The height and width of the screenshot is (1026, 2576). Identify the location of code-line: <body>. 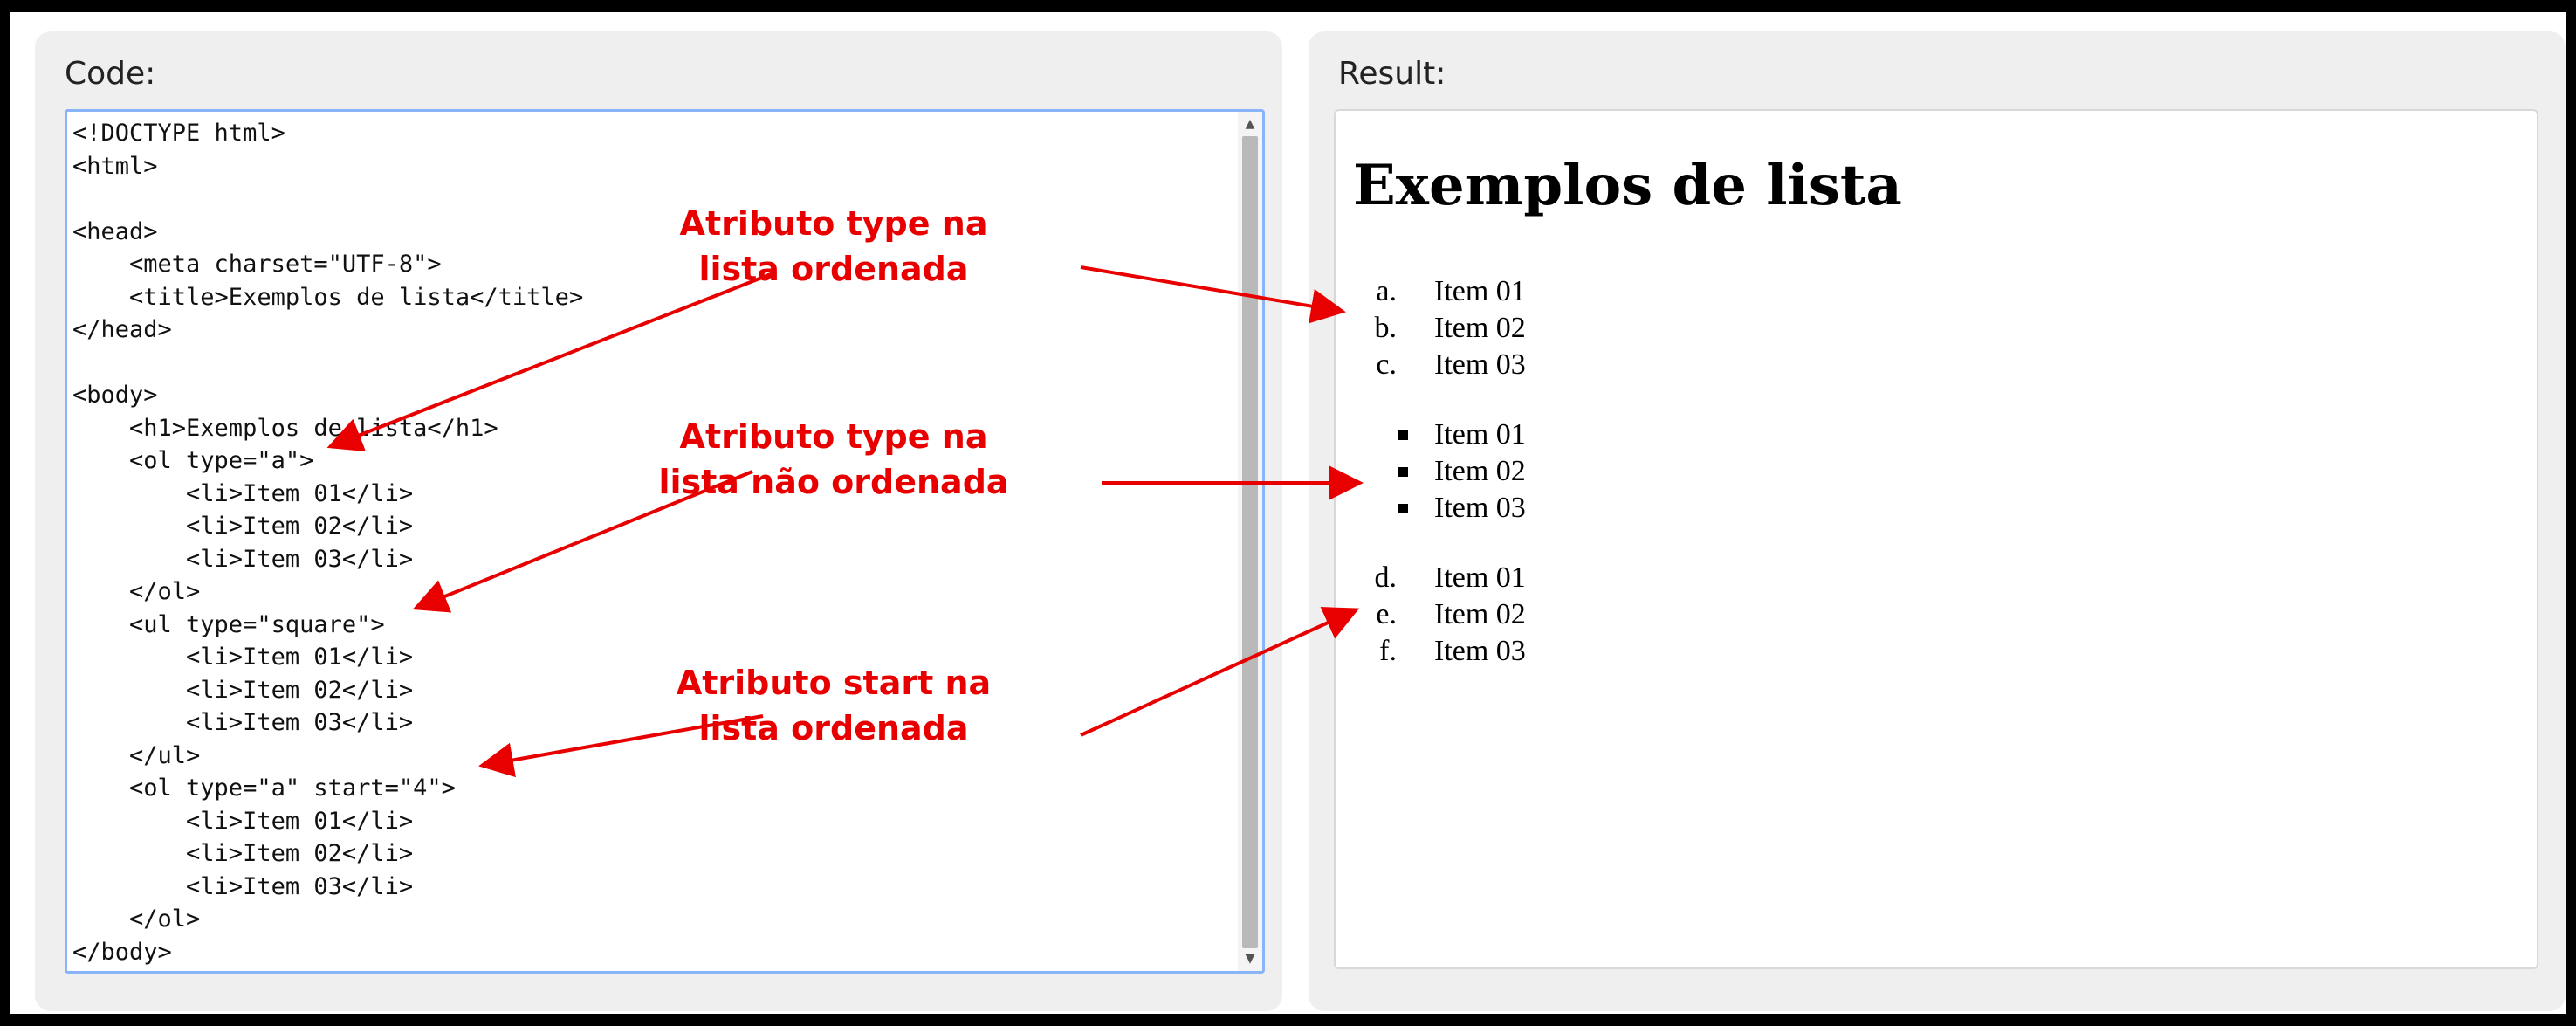
(115, 395).